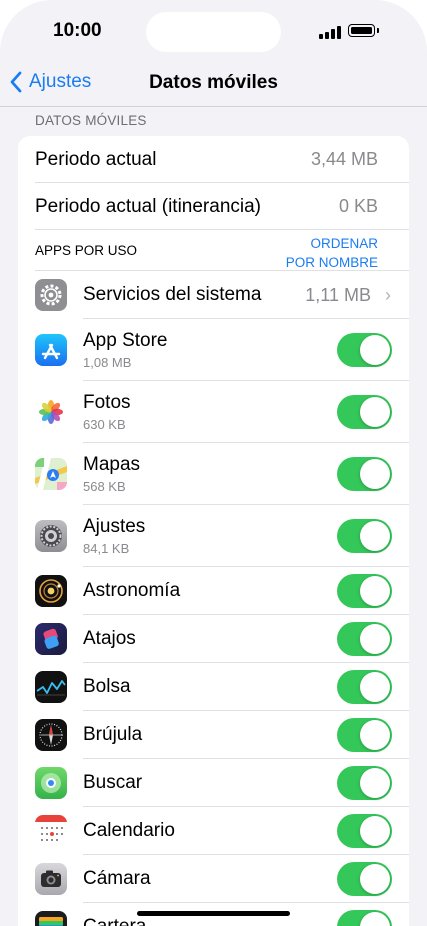 The image size is (427, 926). I want to click on app-row: App Store 1,08 MB, so click(213, 350).